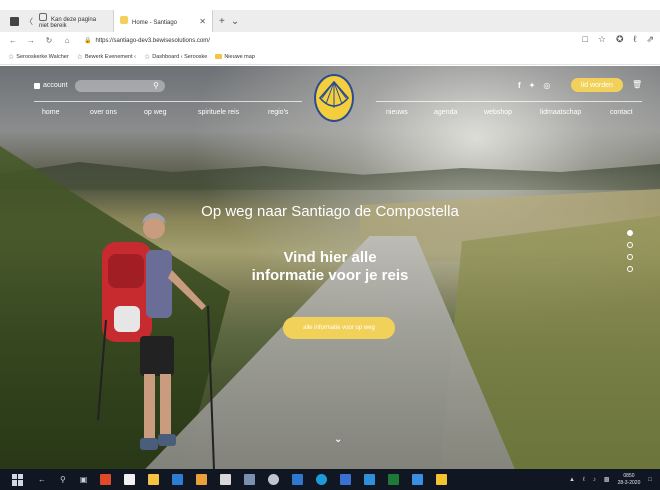 The width and height of the screenshot is (660, 490). I want to click on nav-divider-right, so click(509, 101).